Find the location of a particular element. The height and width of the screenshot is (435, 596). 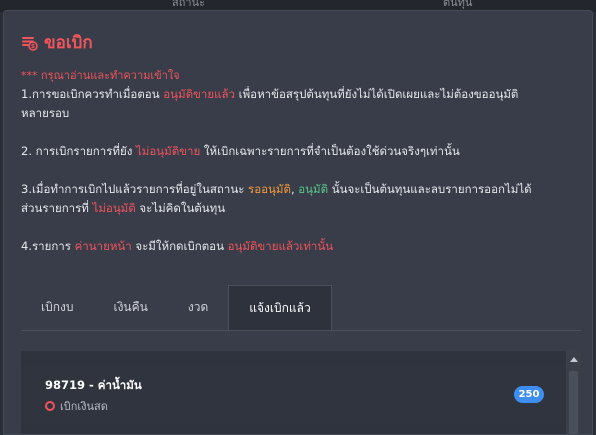

amount-badge: 250 is located at coordinates (529, 394).